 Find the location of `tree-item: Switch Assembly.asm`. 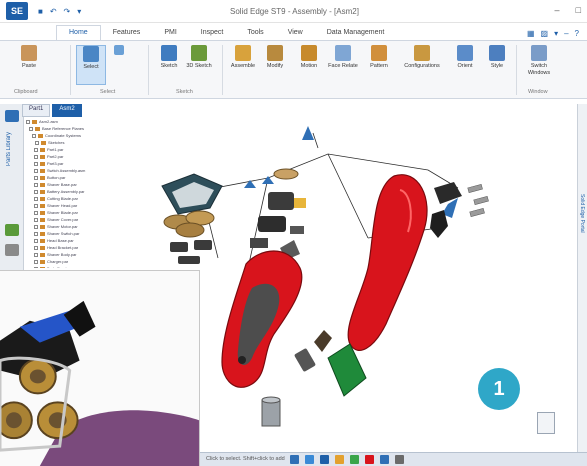

tree-item: Switch Assembly.asm is located at coordinates (72, 170).